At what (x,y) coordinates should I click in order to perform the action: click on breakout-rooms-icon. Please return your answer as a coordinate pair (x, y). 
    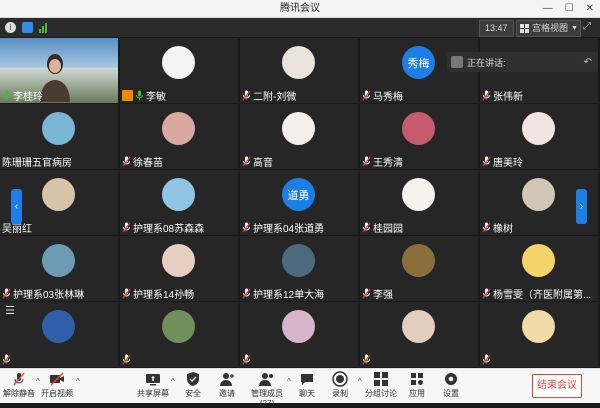
    Looking at the image, I should click on (381, 379).